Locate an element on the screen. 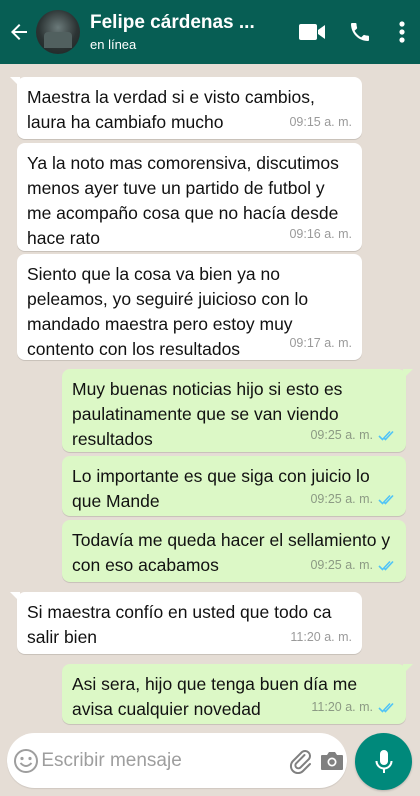 This screenshot has height=796, width=420. emoji-button is located at coordinates (26, 761).